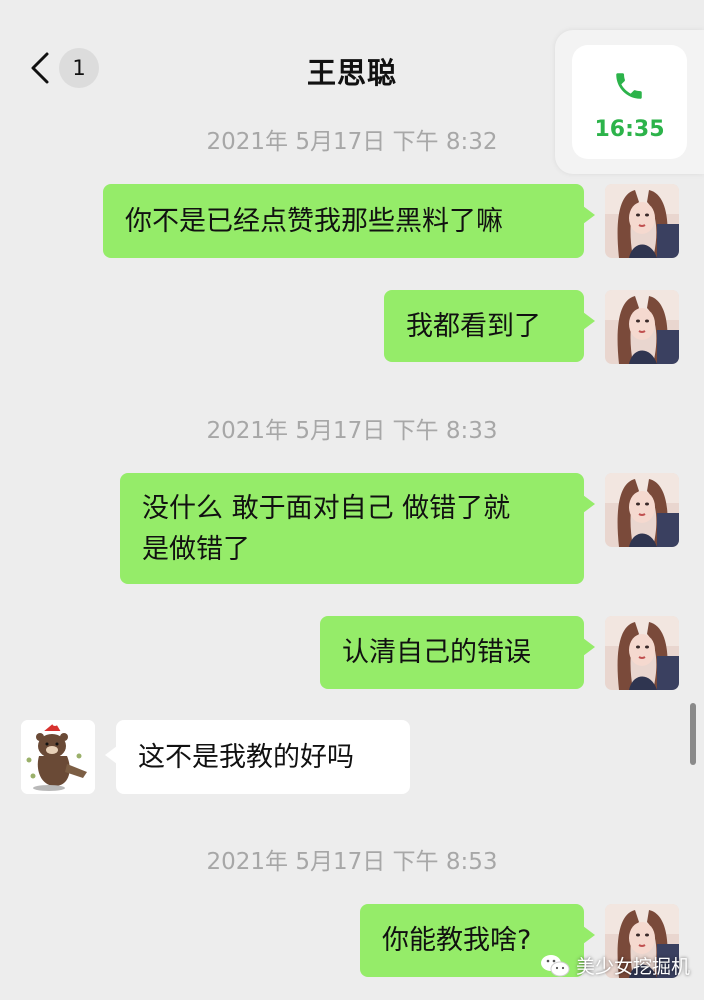  I want to click on scrollbar, so click(693, 734).